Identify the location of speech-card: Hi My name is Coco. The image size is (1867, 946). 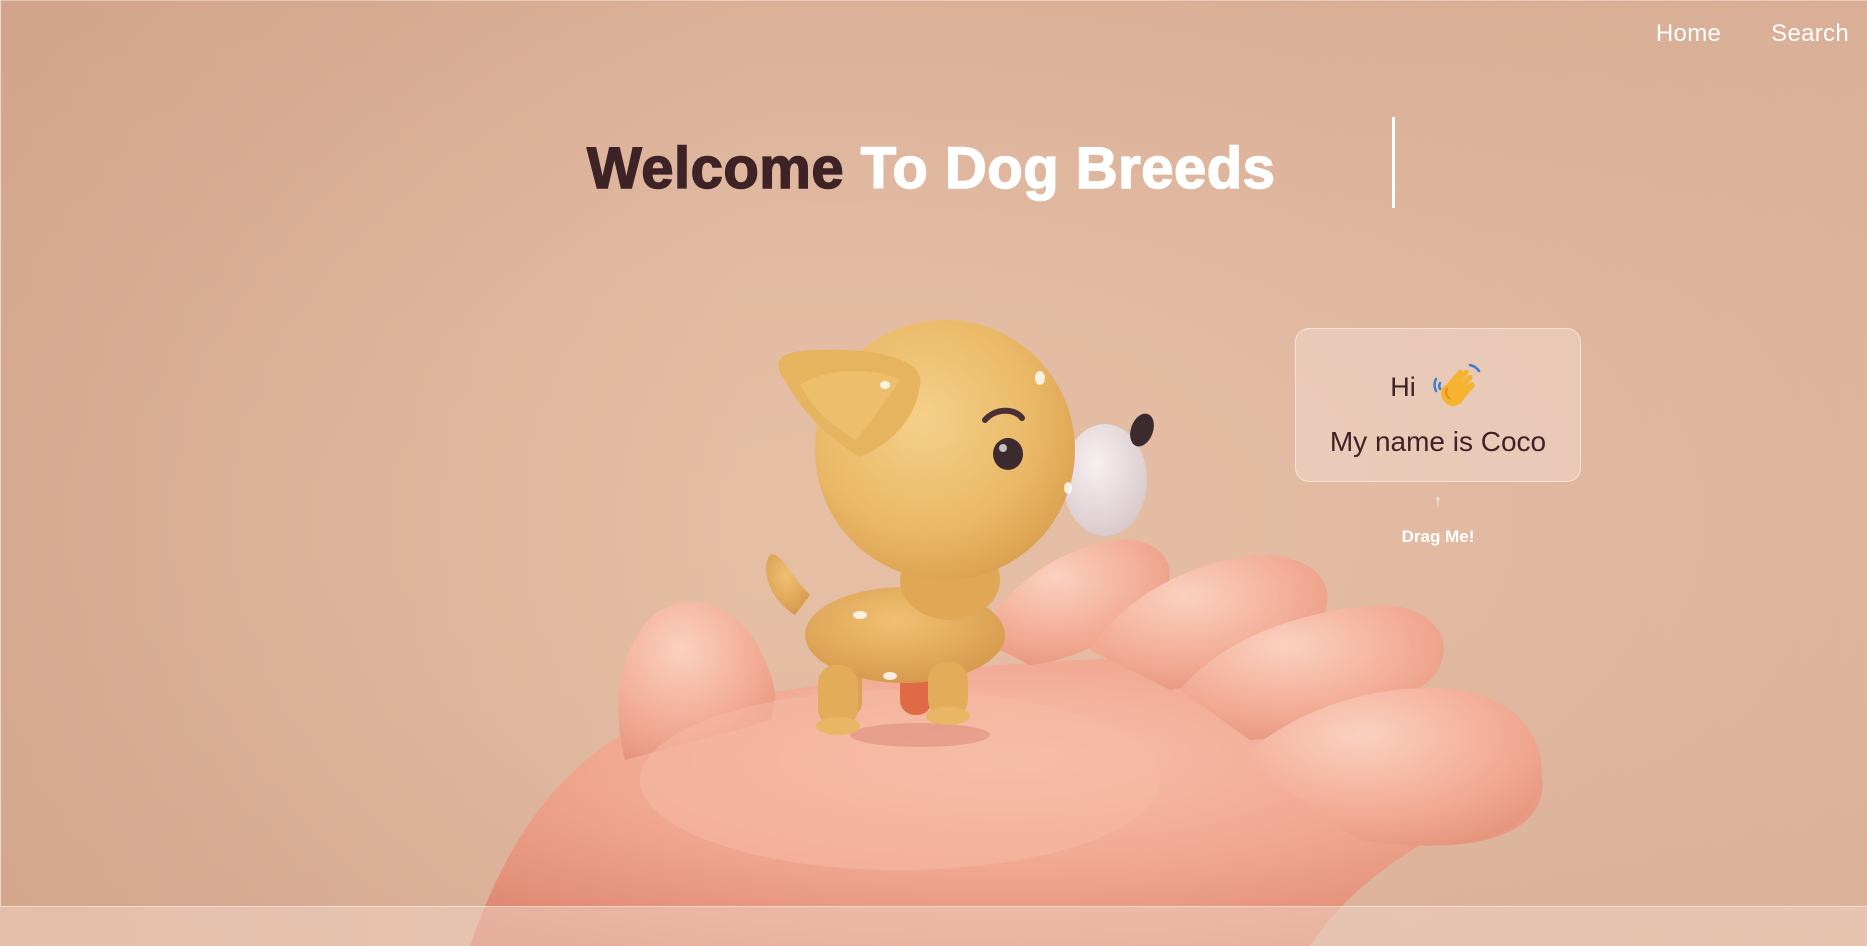
(1438, 405).